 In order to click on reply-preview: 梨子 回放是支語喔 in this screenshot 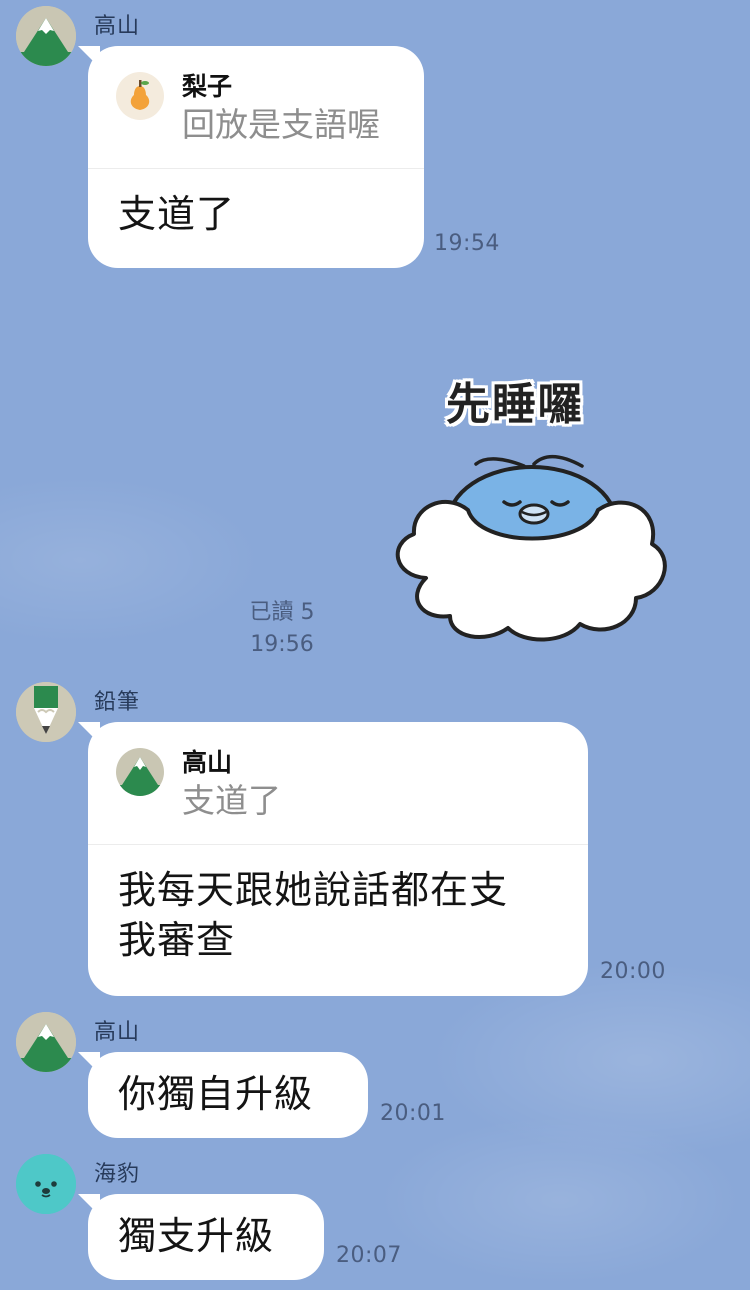, I will do `click(256, 107)`.